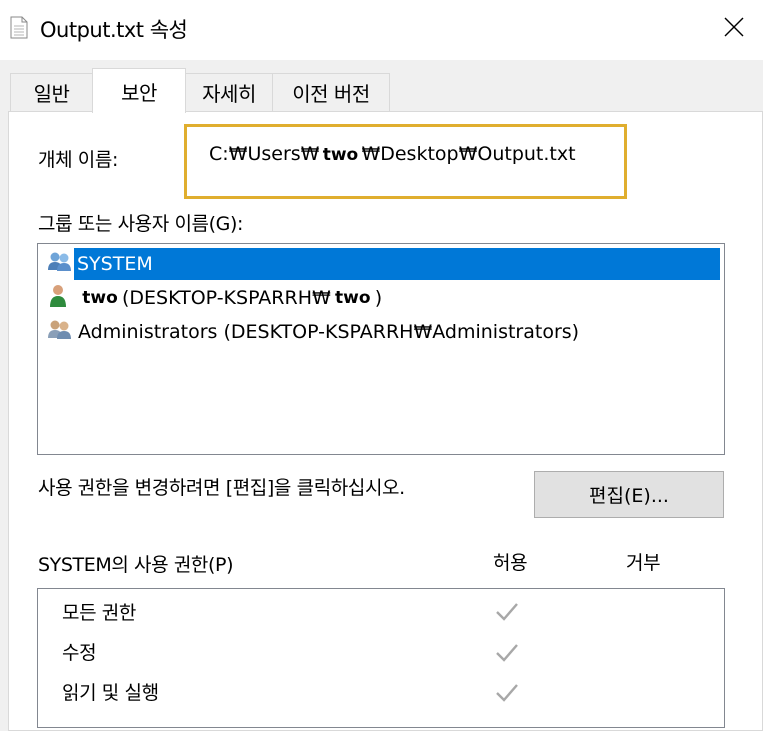 The image size is (763, 731). Describe the element at coordinates (19, 27) in the screenshot. I see `document-icon` at that location.